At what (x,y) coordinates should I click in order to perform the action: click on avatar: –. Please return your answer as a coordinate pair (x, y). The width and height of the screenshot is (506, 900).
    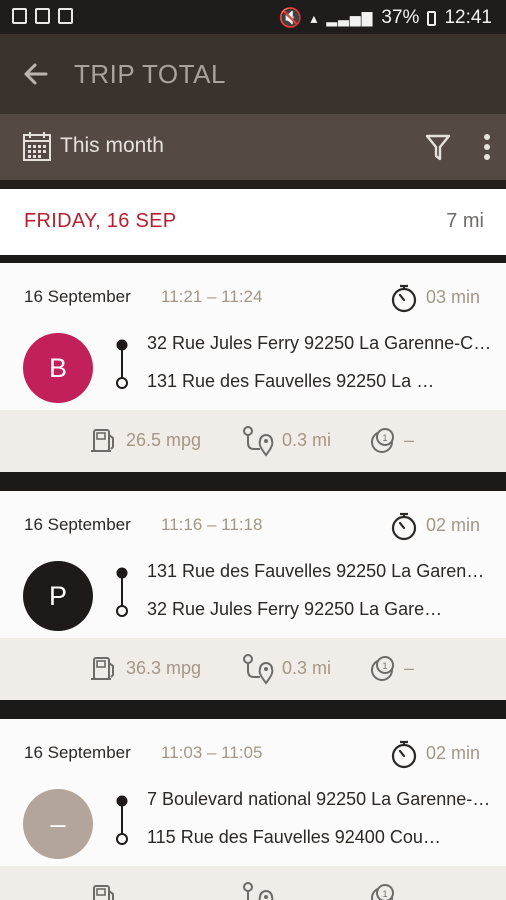
    Looking at the image, I should click on (58, 824).